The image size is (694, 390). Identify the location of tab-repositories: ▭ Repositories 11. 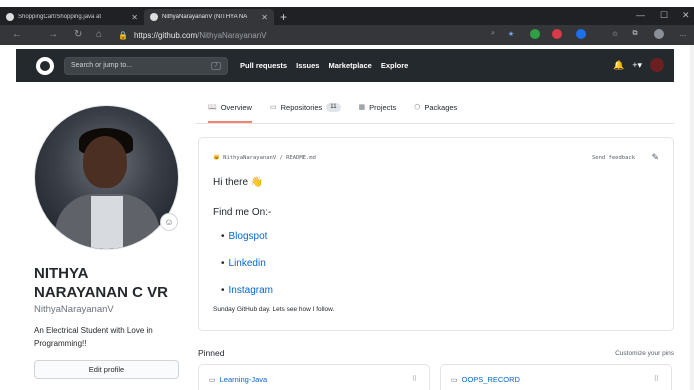
(305, 113).